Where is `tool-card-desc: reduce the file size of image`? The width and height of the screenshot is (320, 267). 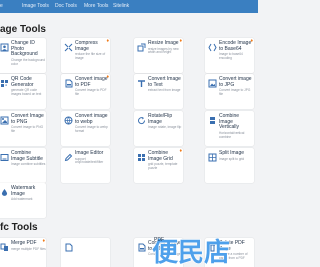 tool-card-desc: reduce the file size of image is located at coordinates (90, 56).